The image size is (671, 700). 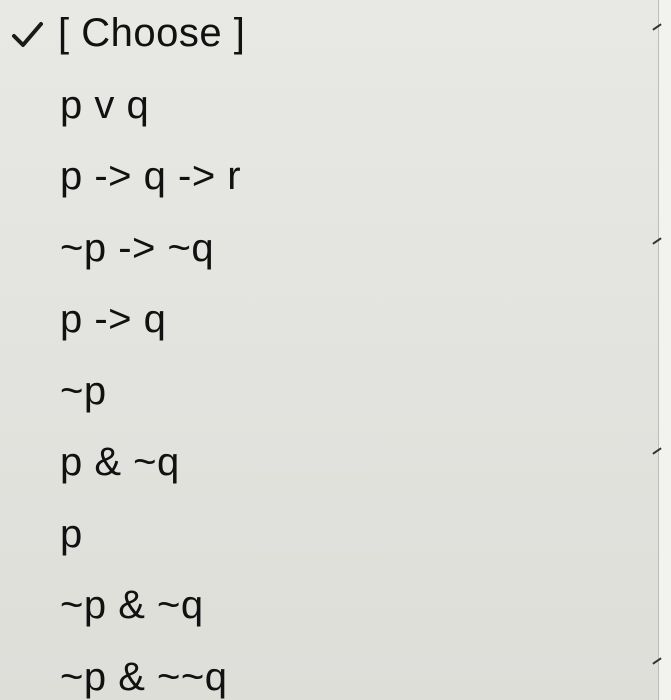 I want to click on dropdown-option-label: p, so click(x=71, y=533).